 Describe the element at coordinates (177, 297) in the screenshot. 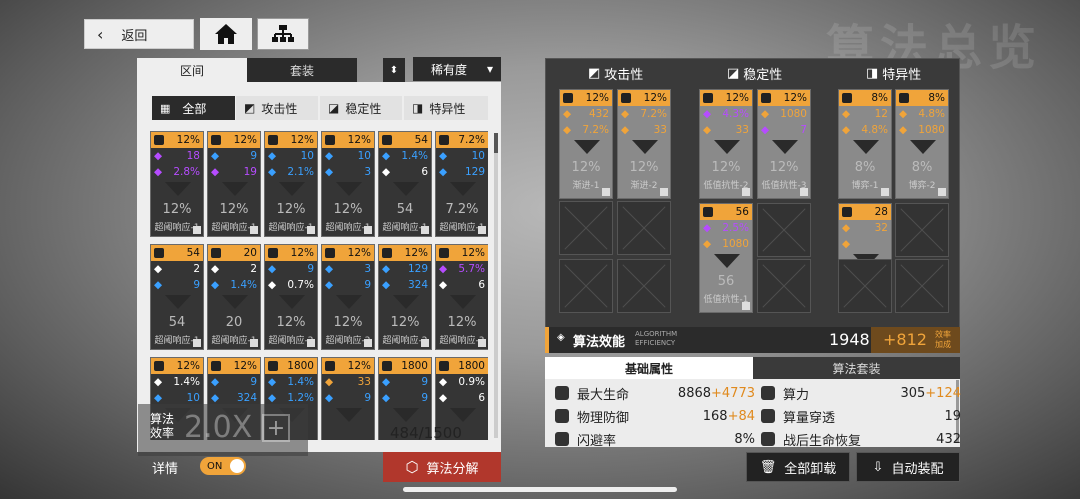

I see `algorithm-card: 54 ◆ 2 ◆ 9 54 超阈响应-1` at that location.